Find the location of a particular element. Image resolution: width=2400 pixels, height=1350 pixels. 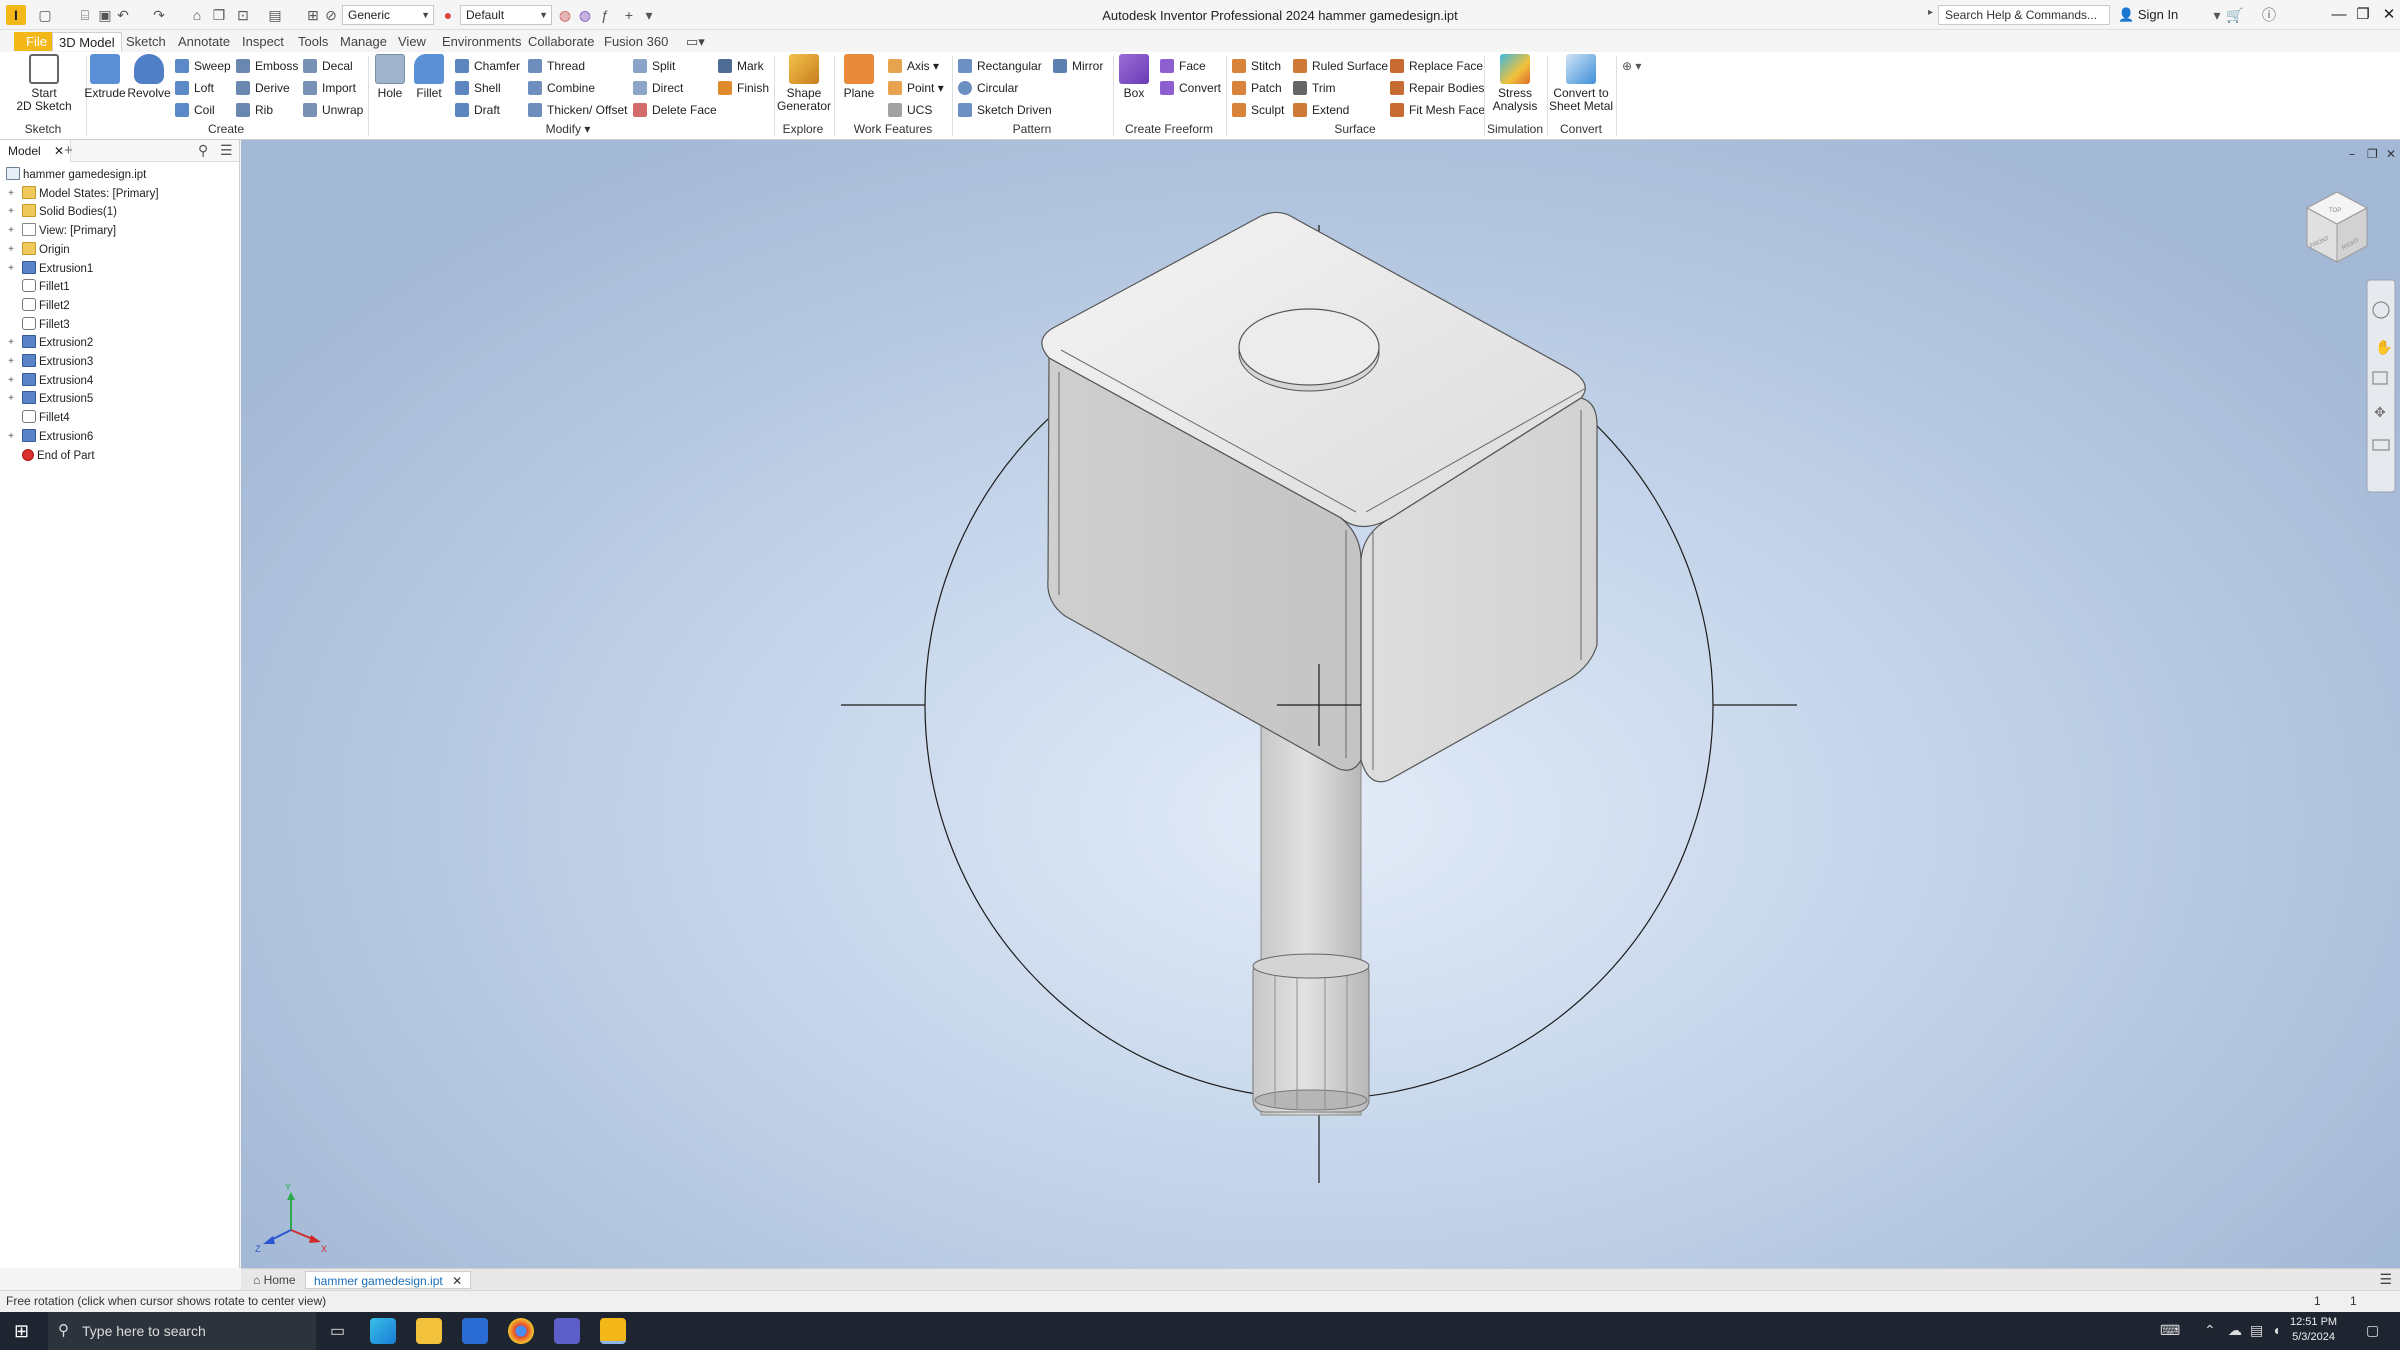

sketch-driven-pattern-button: Sketch Driven is located at coordinates (1005, 110).